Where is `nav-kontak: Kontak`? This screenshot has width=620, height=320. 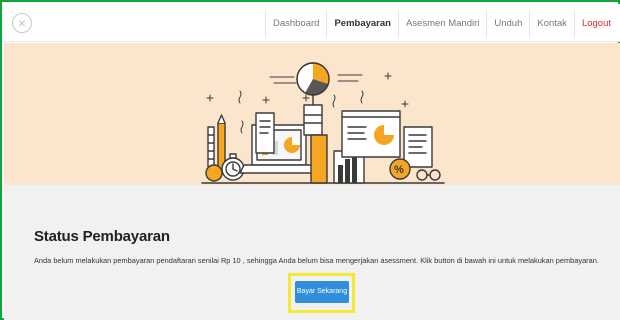
nav-kontak: Kontak is located at coordinates (551, 24).